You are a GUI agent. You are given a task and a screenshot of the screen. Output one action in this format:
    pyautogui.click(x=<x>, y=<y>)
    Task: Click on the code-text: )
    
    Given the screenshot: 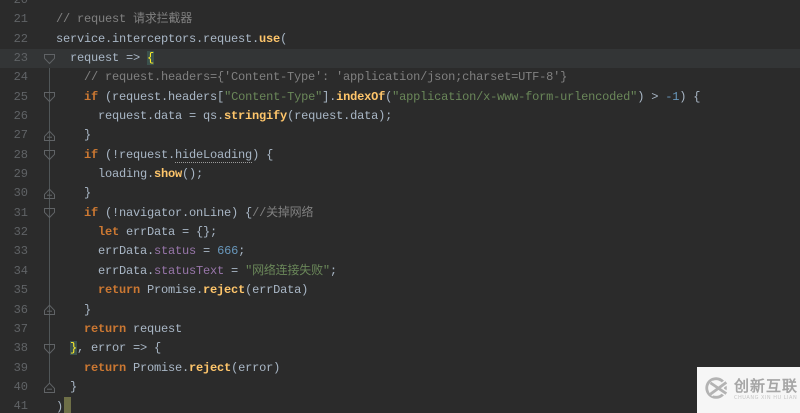 What is the action you would take?
    pyautogui.click(x=428, y=405)
    